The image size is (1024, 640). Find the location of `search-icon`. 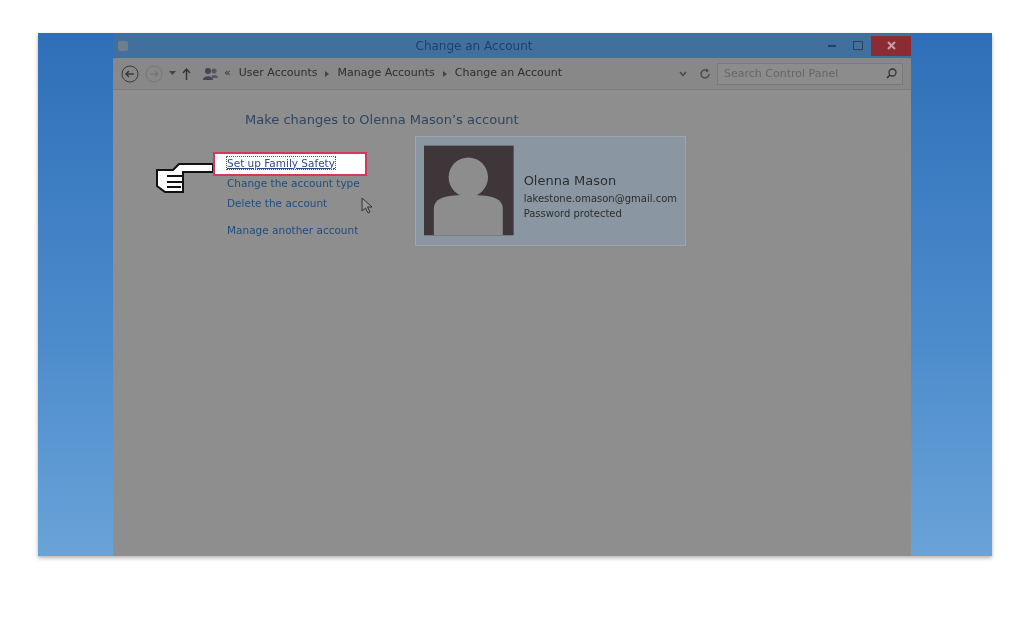

search-icon is located at coordinates (891, 73).